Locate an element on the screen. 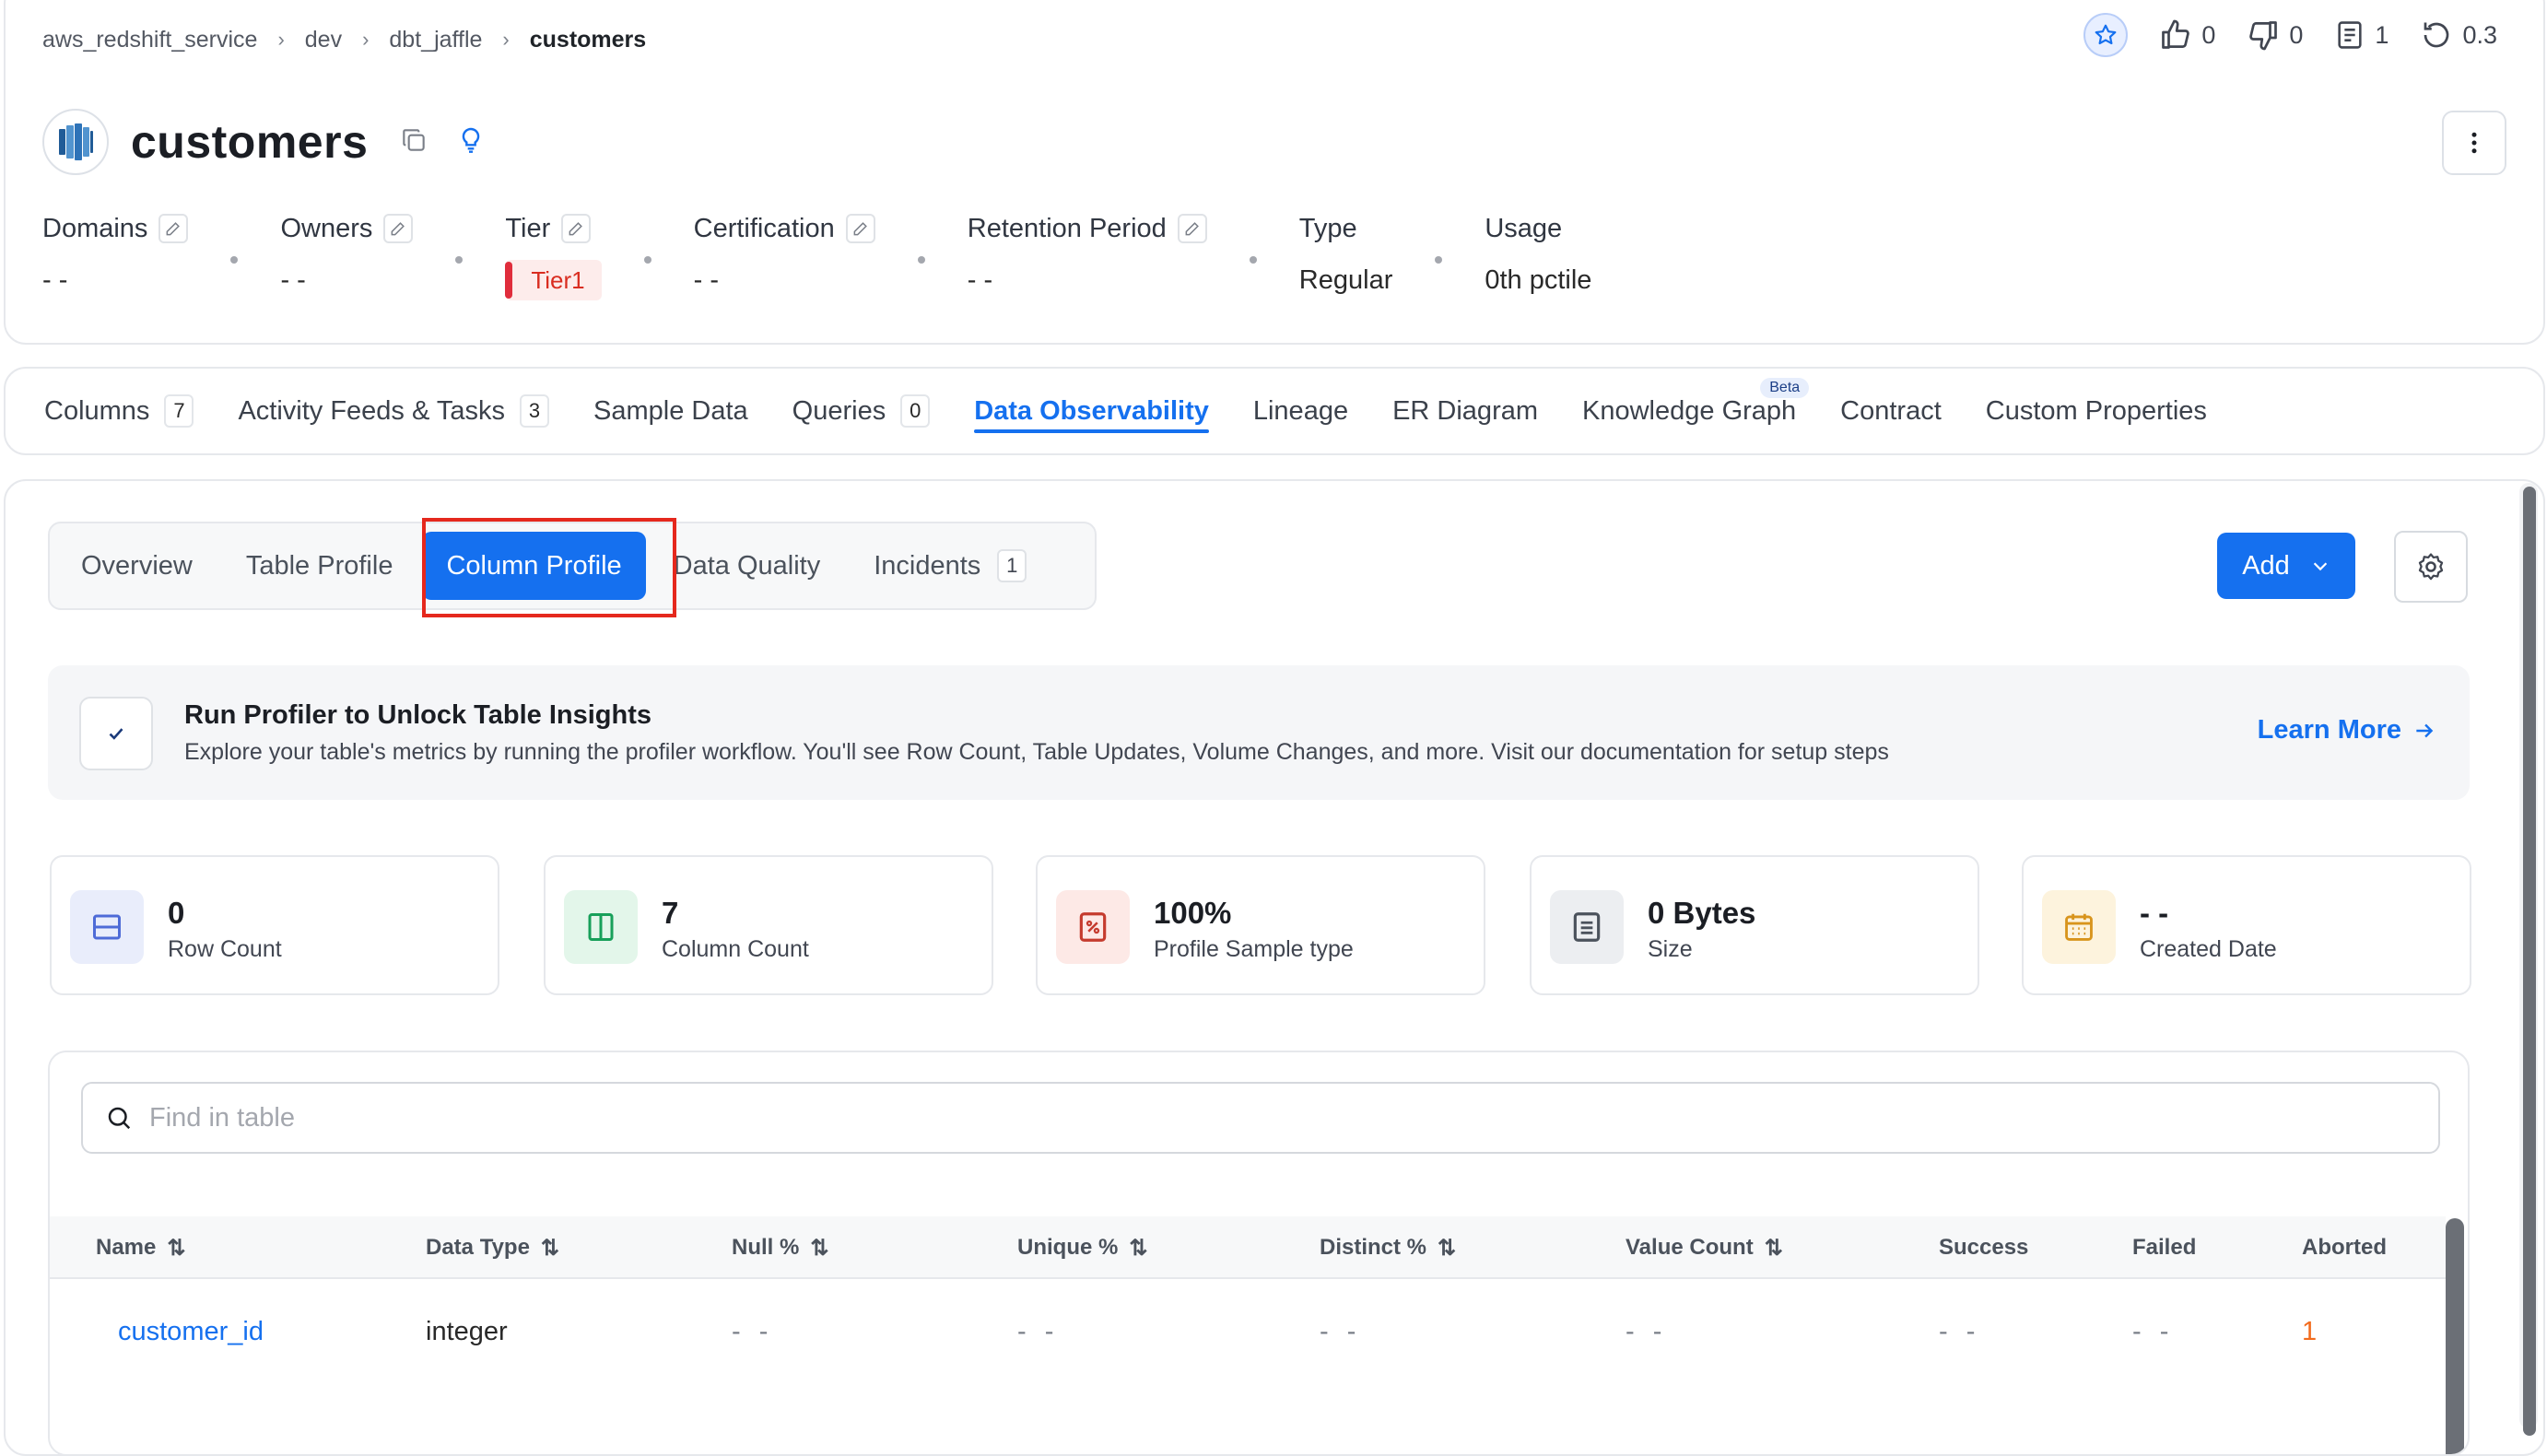 The width and height of the screenshot is (2547, 1456). edit-domains-icon is located at coordinates (174, 228).